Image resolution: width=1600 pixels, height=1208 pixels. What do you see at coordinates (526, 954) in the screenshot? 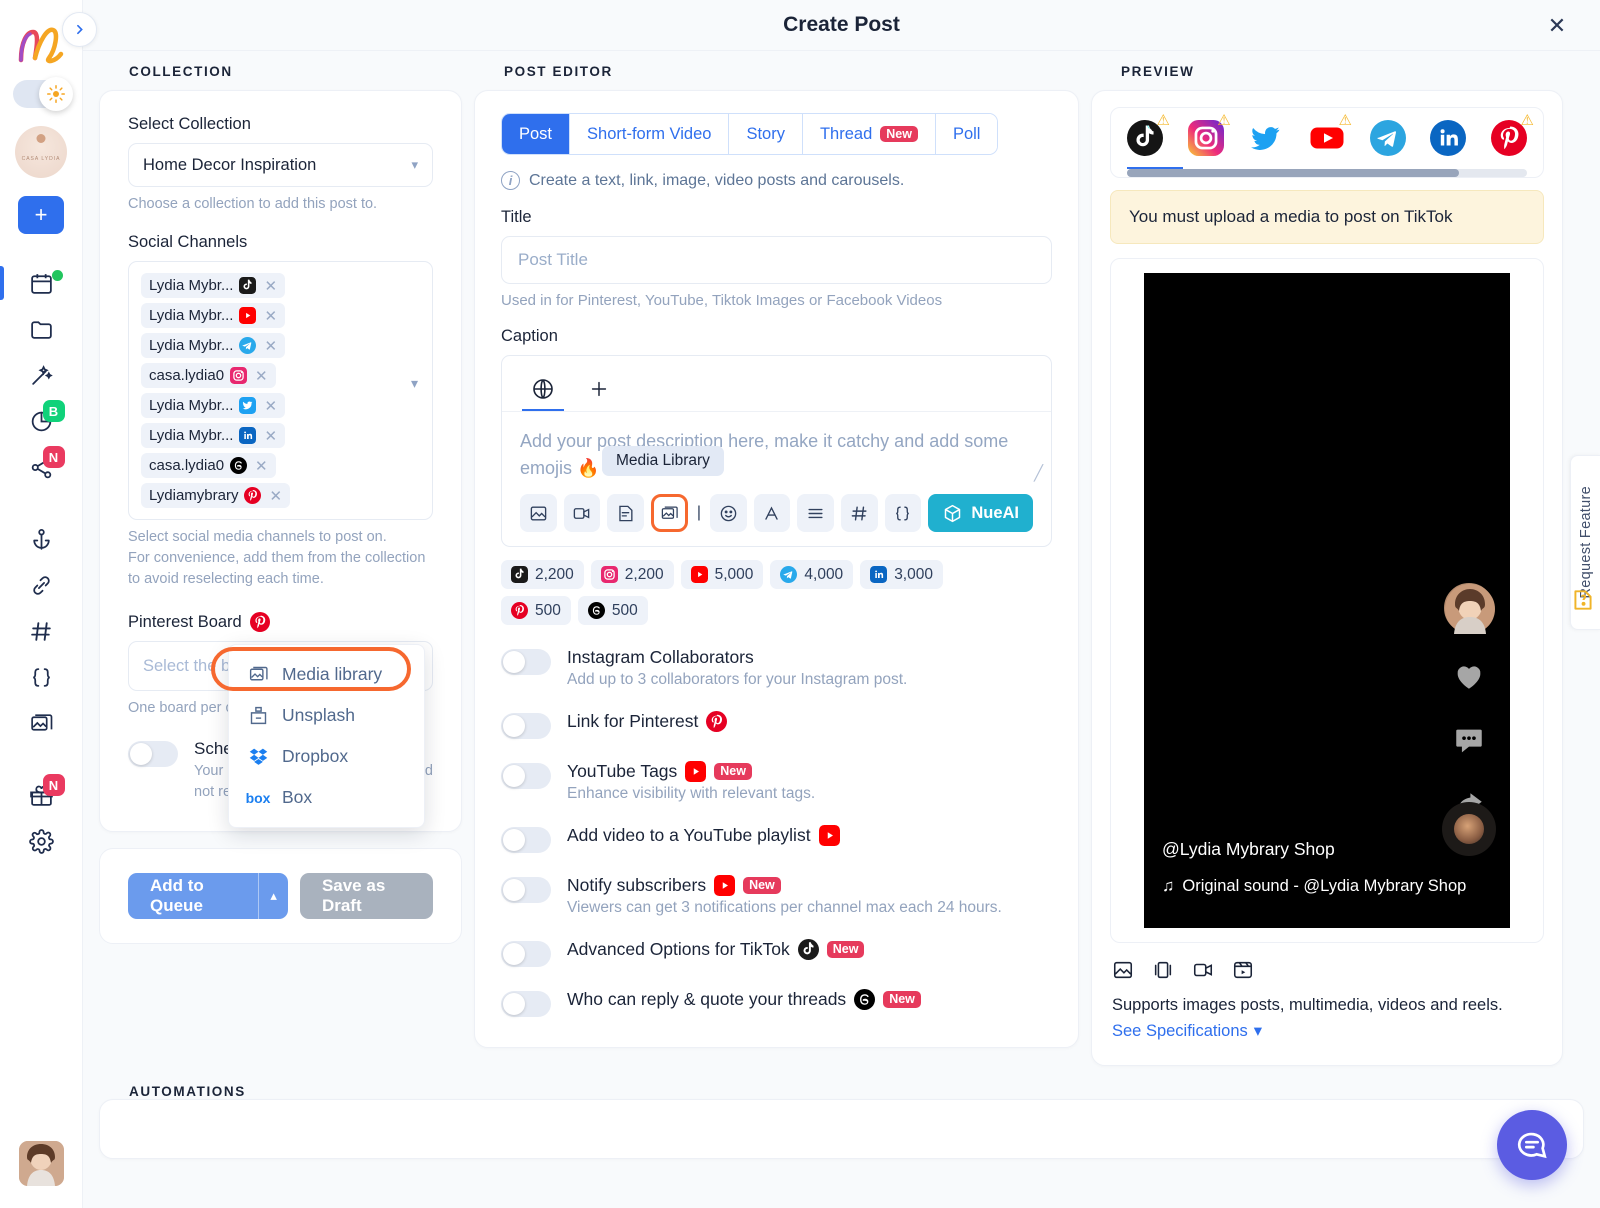
I see `advanced-tiktok-toggle` at bounding box center [526, 954].